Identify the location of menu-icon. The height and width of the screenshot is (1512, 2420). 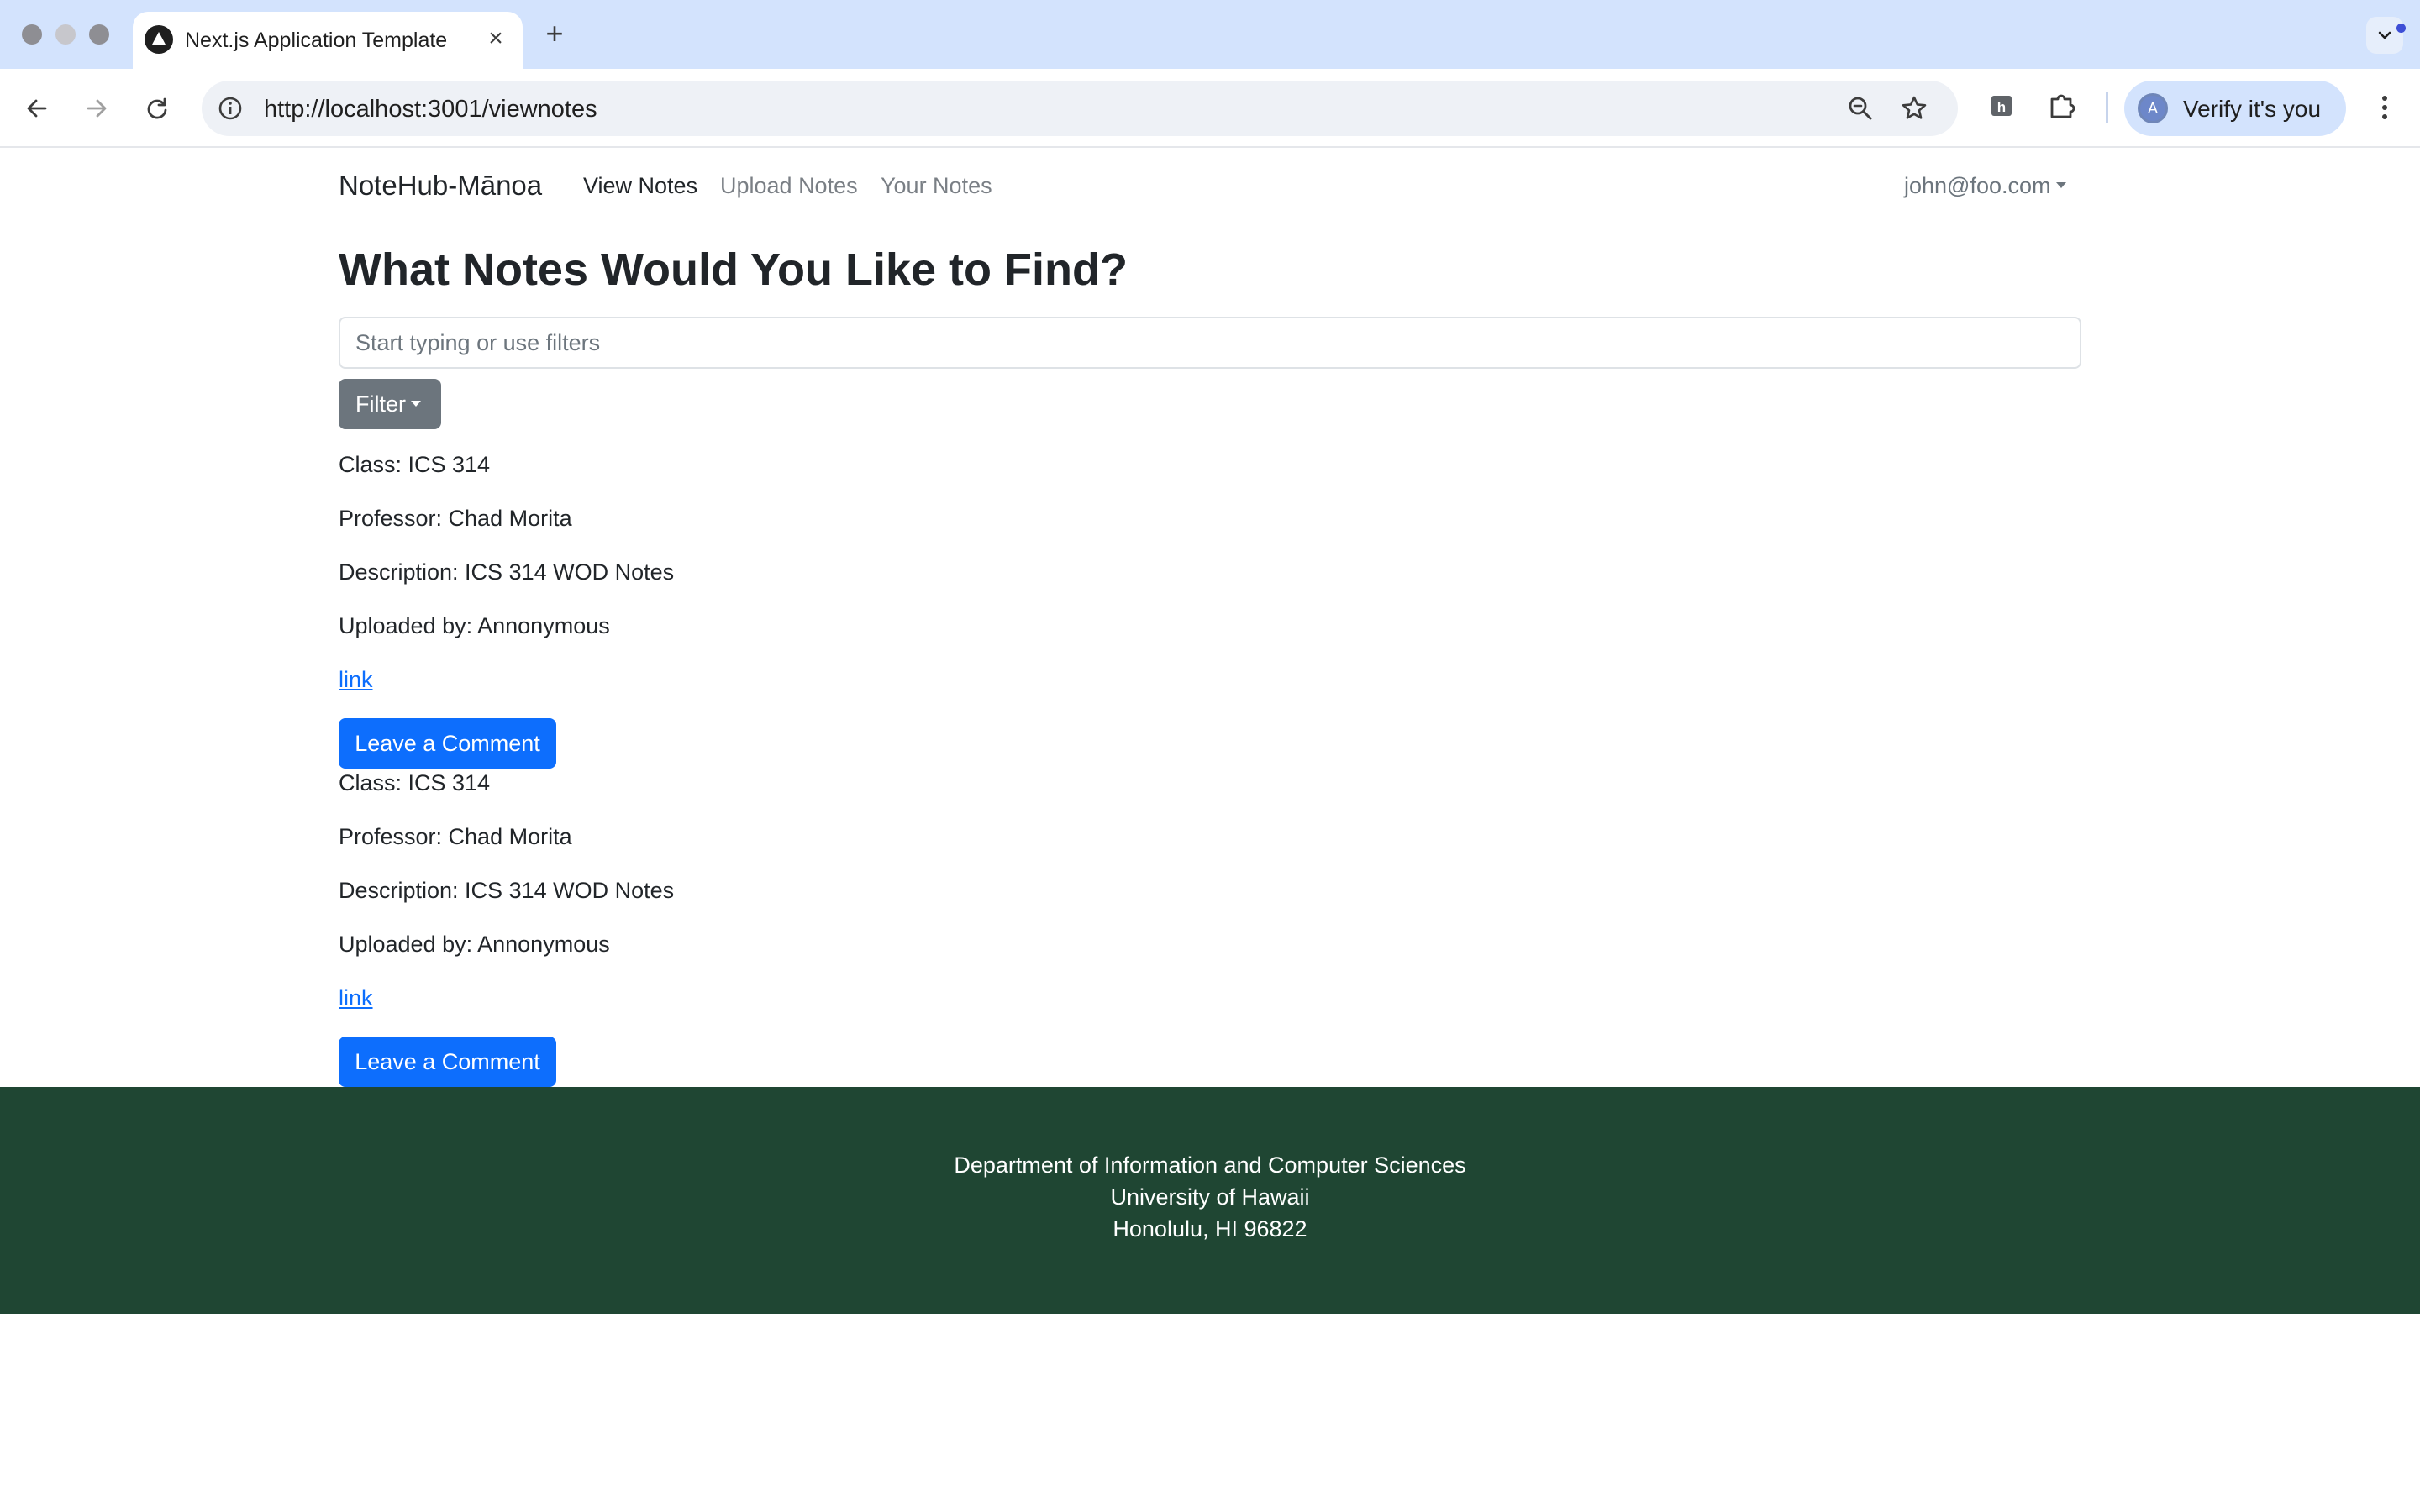
(2385, 98).